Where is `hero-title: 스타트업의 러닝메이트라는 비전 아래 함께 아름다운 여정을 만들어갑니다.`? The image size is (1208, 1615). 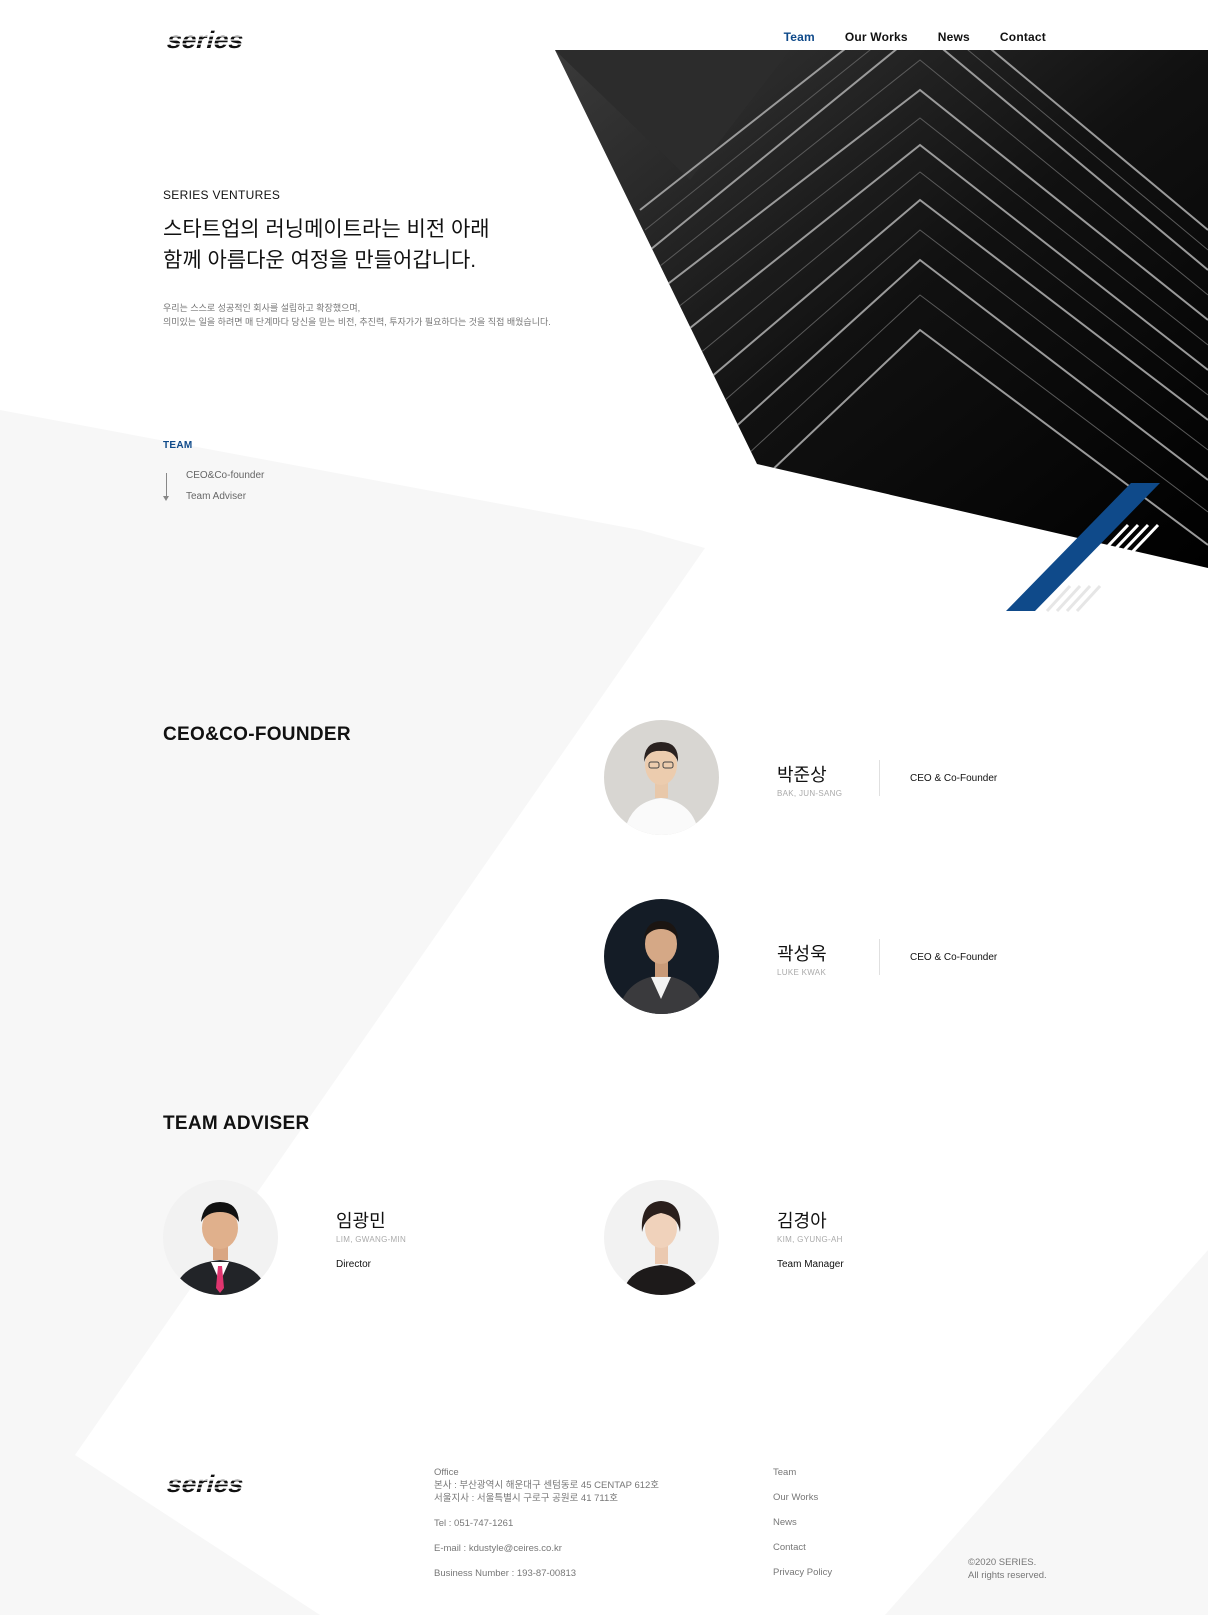
hero-title: 스타트업의 러닝메이트라는 비전 아래 함께 아름다운 여정을 만들어갑니다. is located at coordinates (326, 245).